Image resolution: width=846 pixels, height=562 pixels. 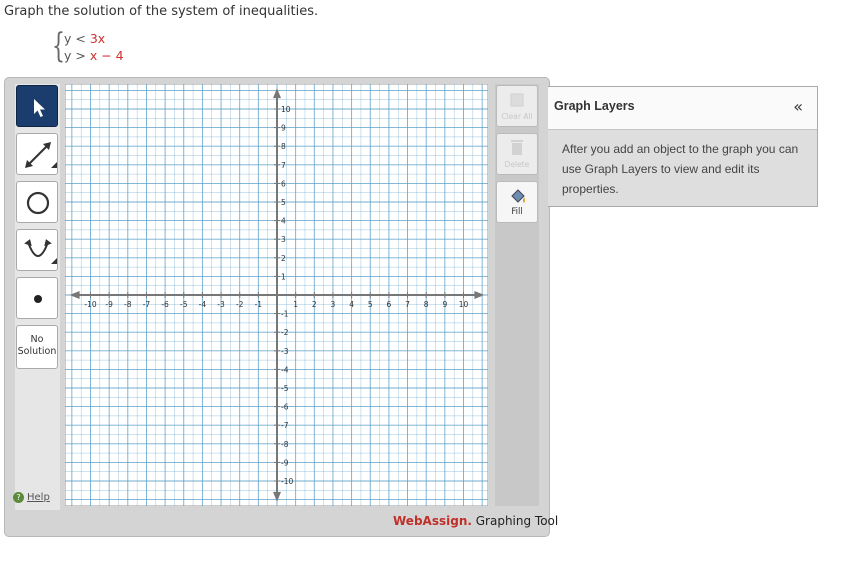 I want to click on no-solution-label-1: No, so click(x=37, y=339).